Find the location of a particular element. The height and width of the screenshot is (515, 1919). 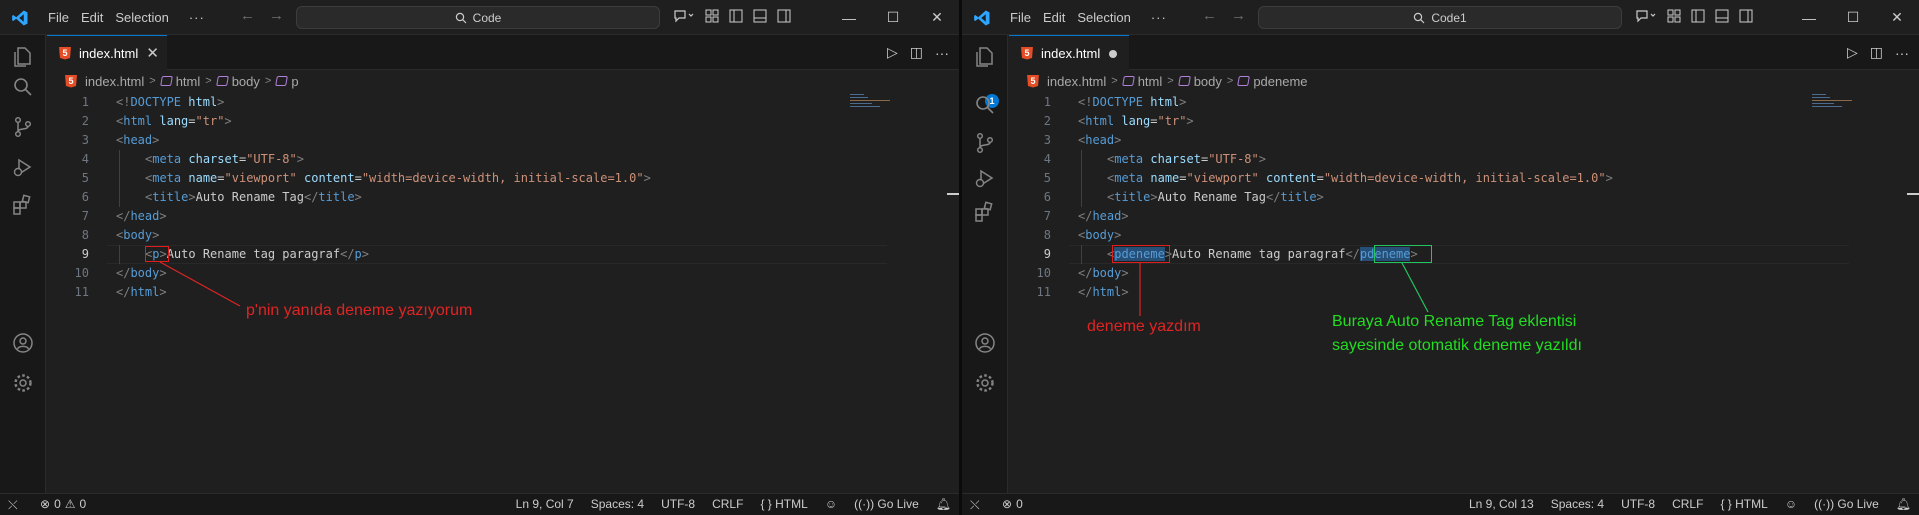

tab-index-html: 5 index.html is located at coordinates (1069, 52).